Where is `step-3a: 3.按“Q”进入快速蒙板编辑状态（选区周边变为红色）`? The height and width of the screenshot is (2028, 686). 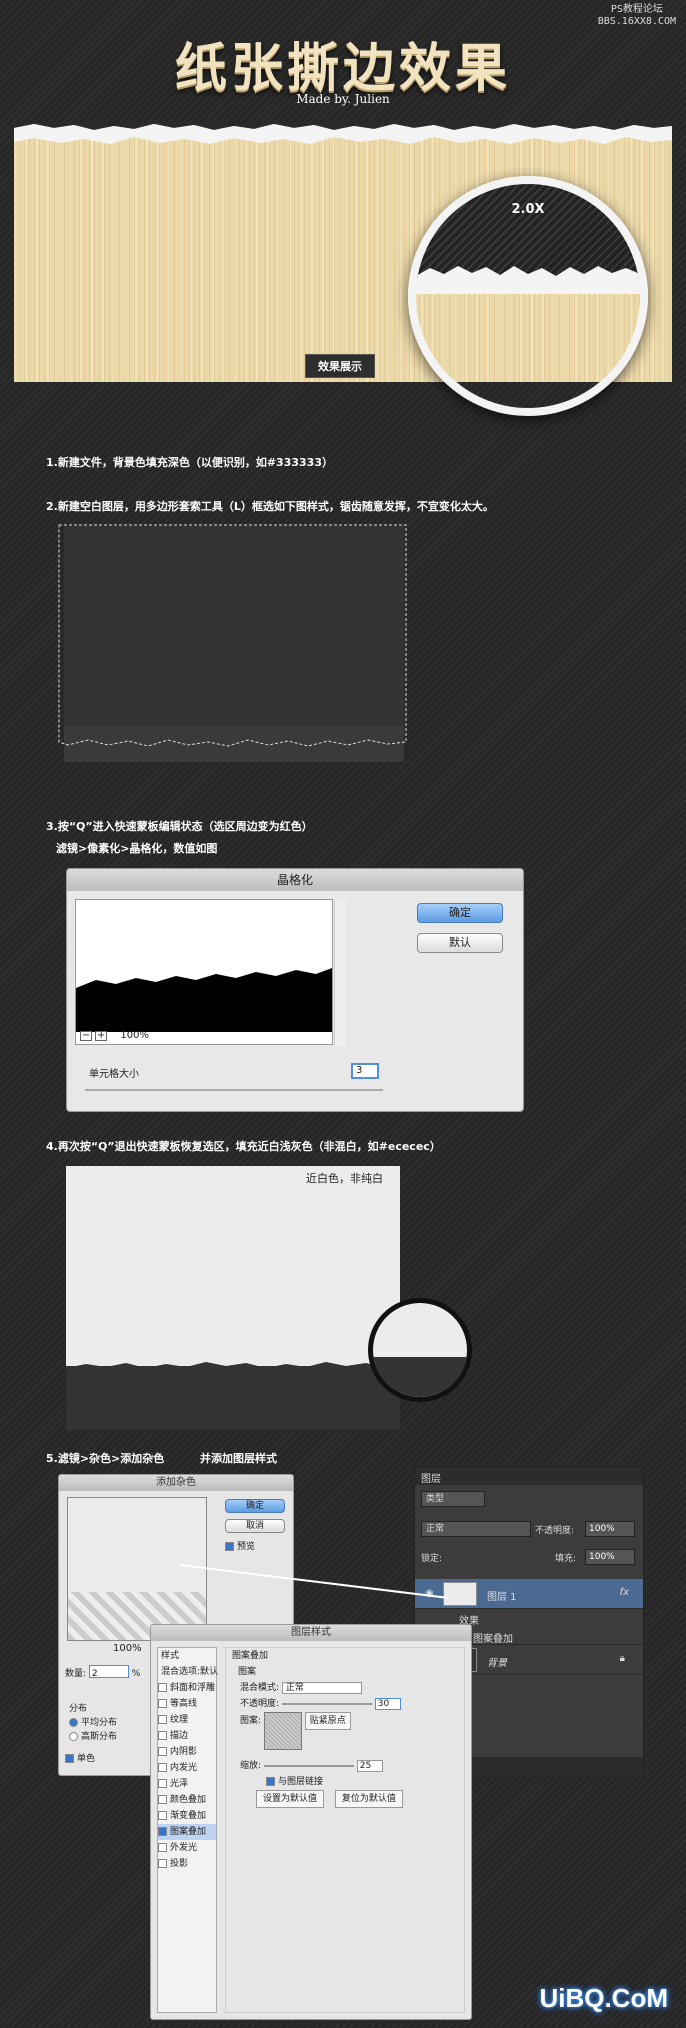
step-3a: 3.按“Q”进入快速蒙板编辑状态（选区周边变为红色） is located at coordinates (179, 826).